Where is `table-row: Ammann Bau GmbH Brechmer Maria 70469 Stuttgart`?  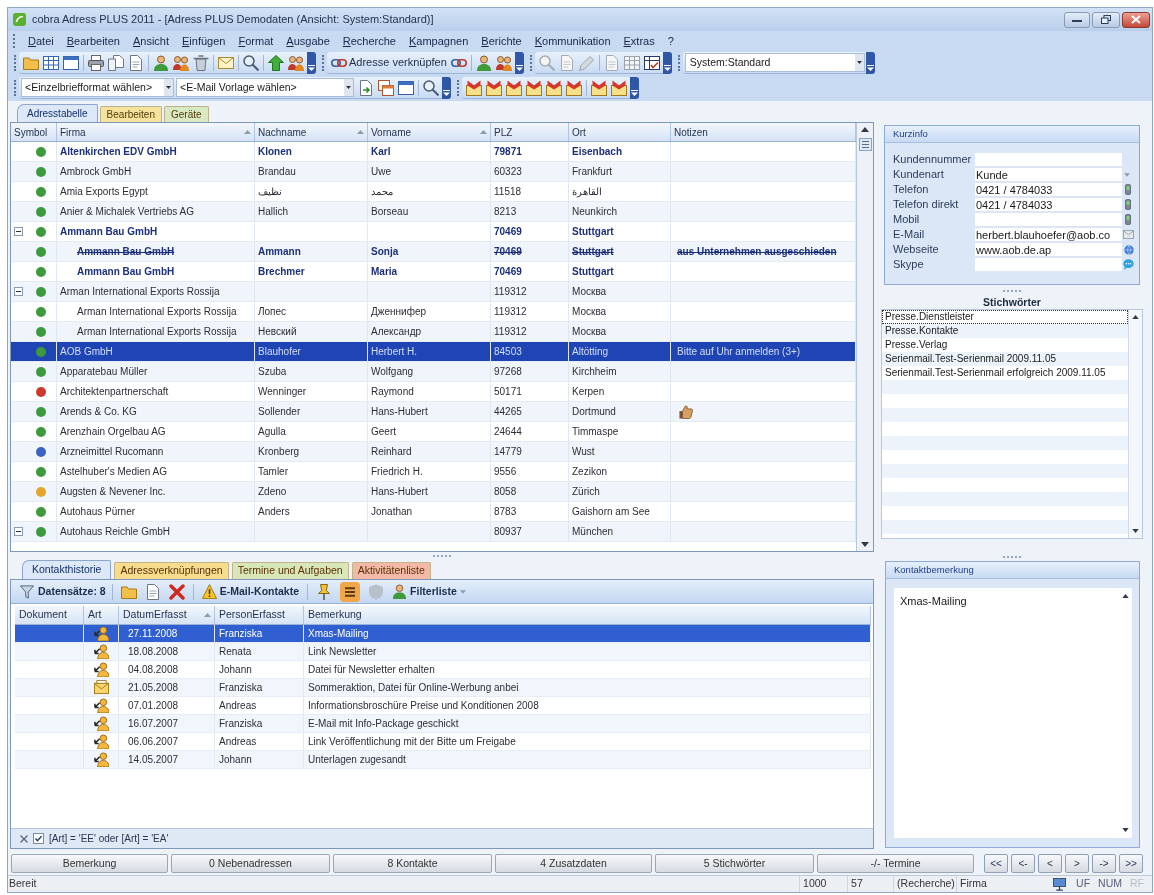 table-row: Ammann Bau GmbH Brechmer Maria 70469 Stuttgart is located at coordinates (433, 272).